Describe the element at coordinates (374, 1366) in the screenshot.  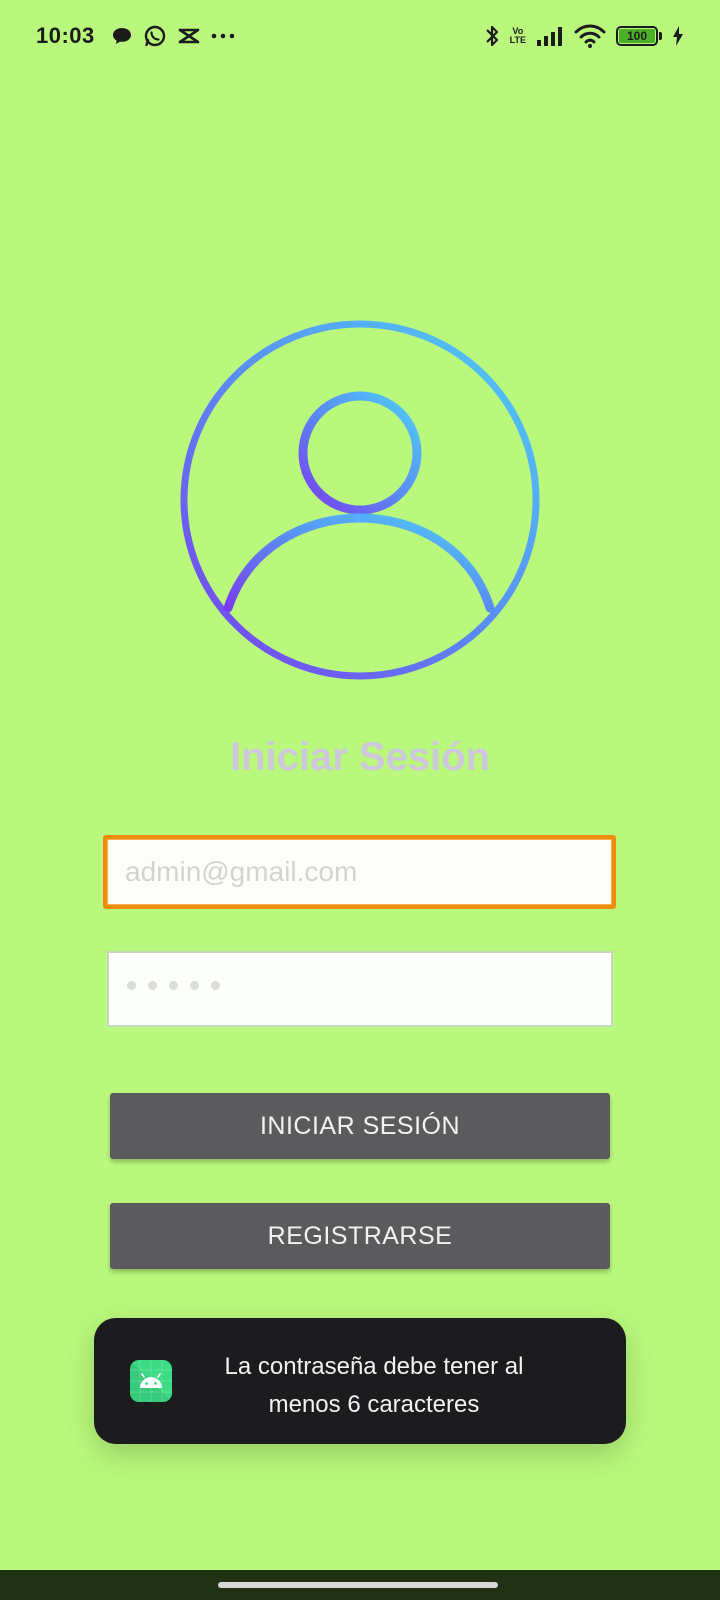
I see `toast-line-1: La contraseña debe tener al` at that location.